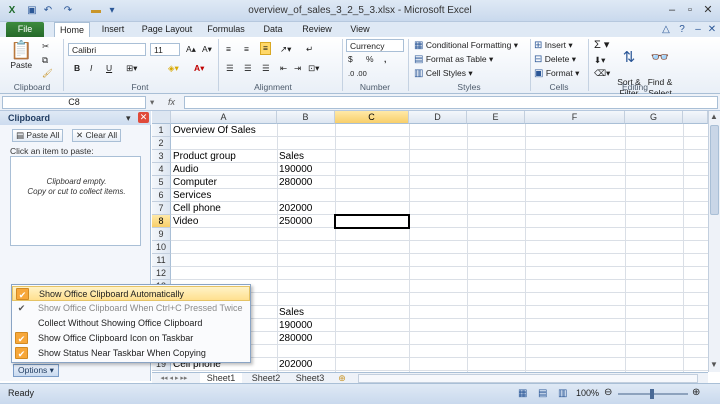  What do you see at coordinates (385, 59) in the screenshot?
I see `comma-style-button: ,` at bounding box center [385, 59].